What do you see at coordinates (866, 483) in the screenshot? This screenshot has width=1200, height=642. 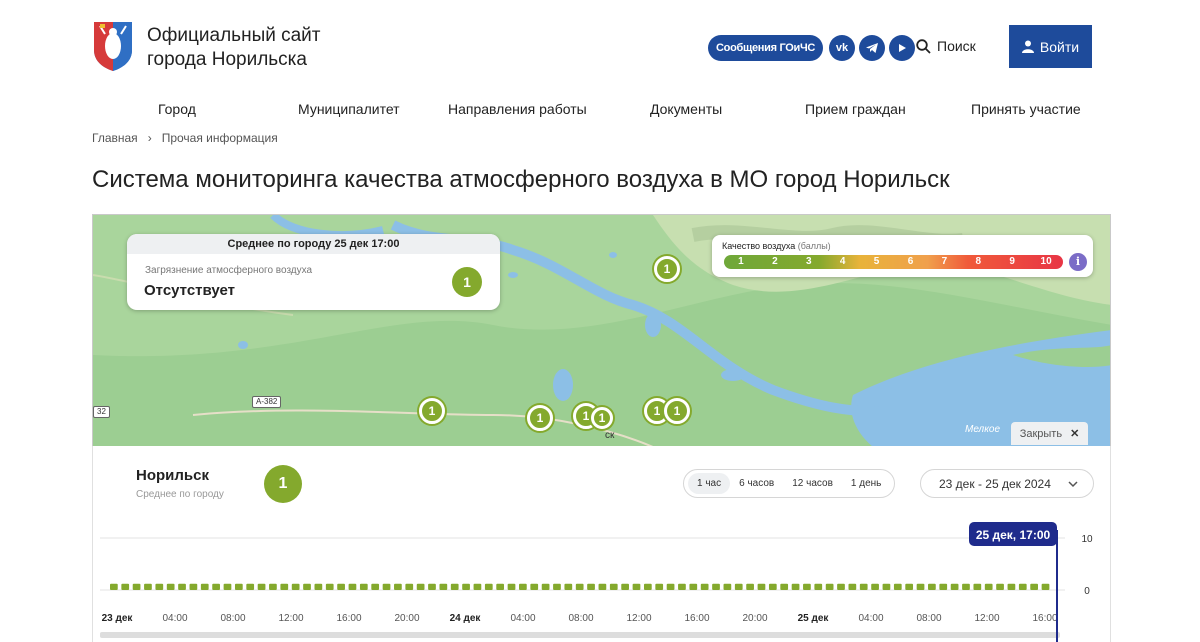 I see `period-1d: 1 день` at bounding box center [866, 483].